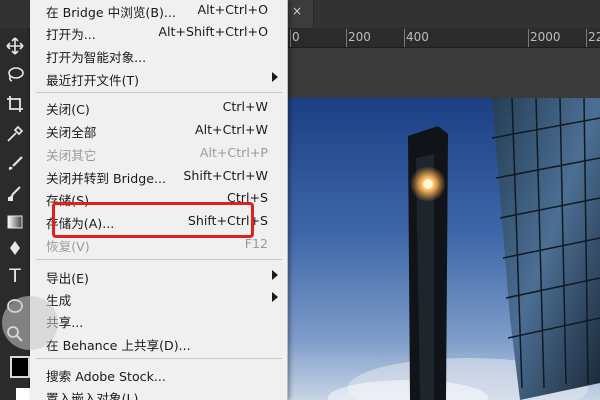 The height and width of the screenshot is (400, 600). Describe the element at coordinates (159, 131) in the screenshot. I see `menu-item-close-all: 关闭全部 Alt+Ctrl+W` at that location.